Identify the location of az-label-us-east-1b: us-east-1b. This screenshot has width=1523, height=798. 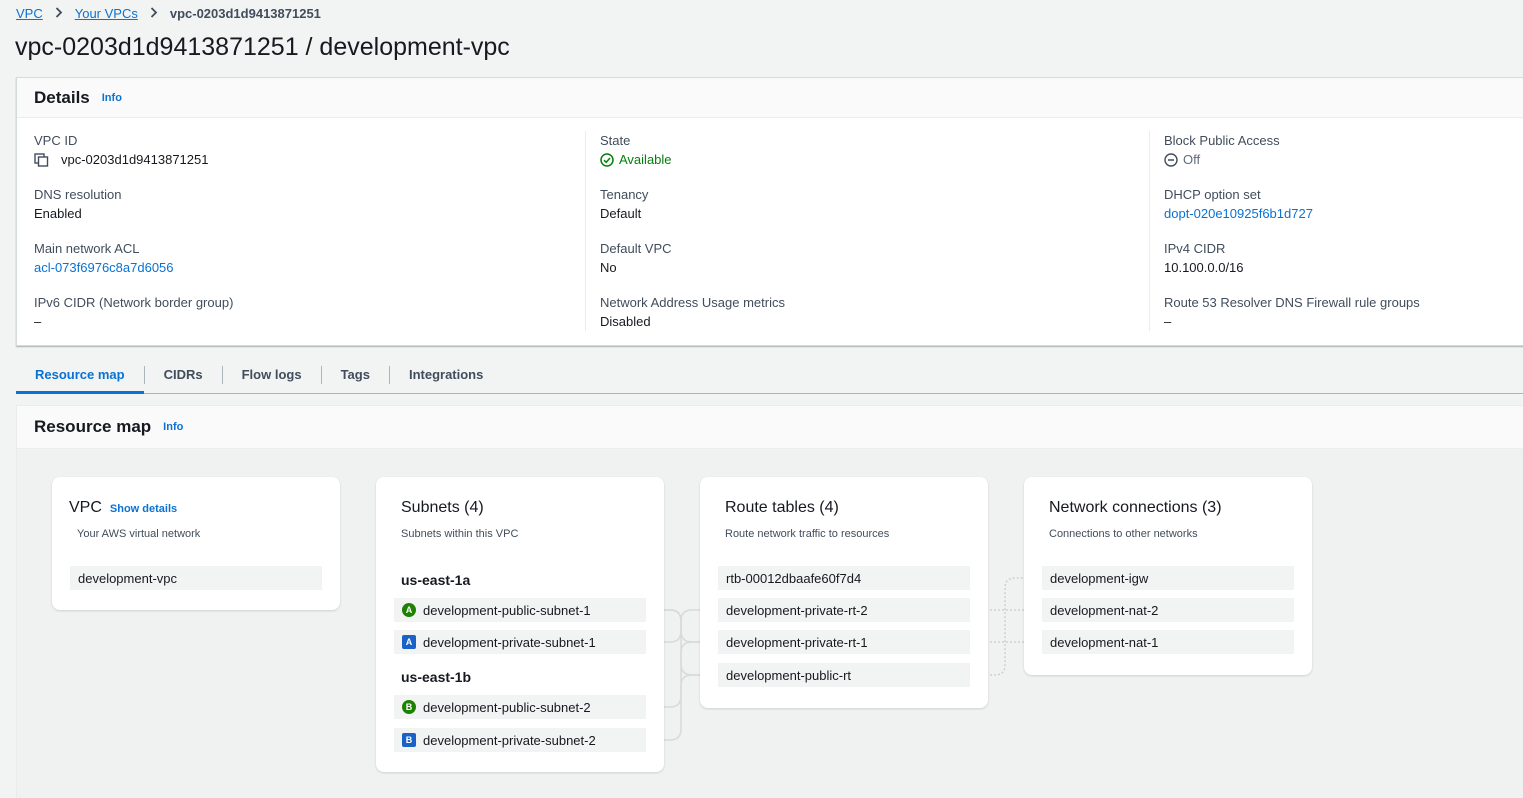
(436, 677).